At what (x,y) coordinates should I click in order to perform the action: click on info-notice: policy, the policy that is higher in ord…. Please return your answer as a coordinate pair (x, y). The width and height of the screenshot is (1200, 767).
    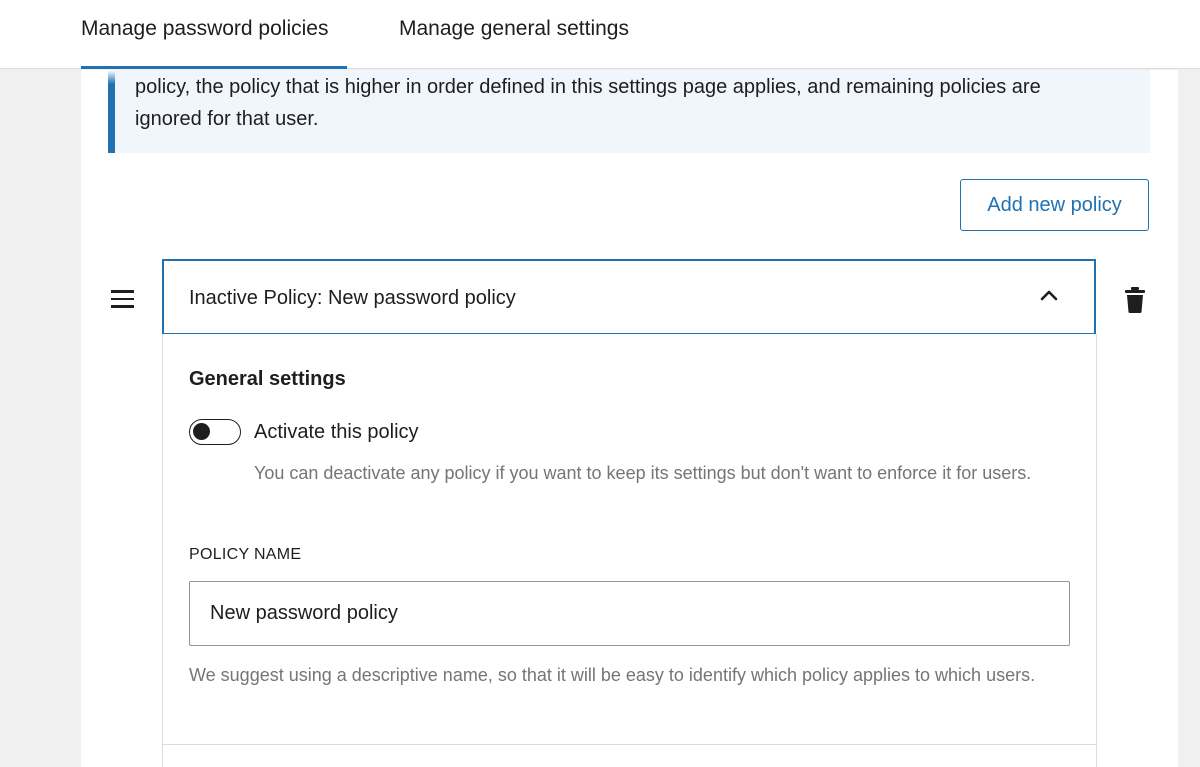
    Looking at the image, I should click on (629, 111).